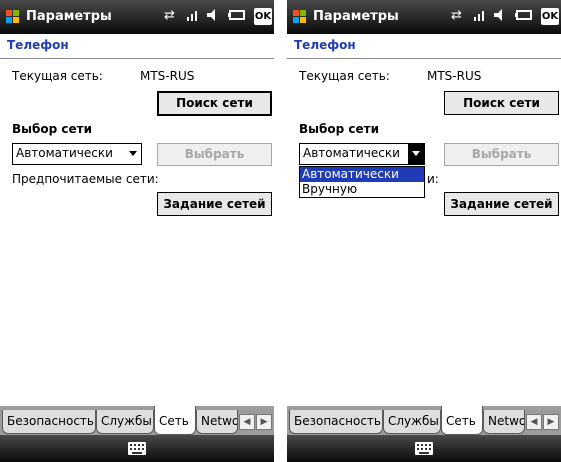 This screenshot has height=462, width=561. Describe the element at coordinates (85, 179) in the screenshot. I see `preferred-networks-label: Предпочитаемые сети:` at that location.